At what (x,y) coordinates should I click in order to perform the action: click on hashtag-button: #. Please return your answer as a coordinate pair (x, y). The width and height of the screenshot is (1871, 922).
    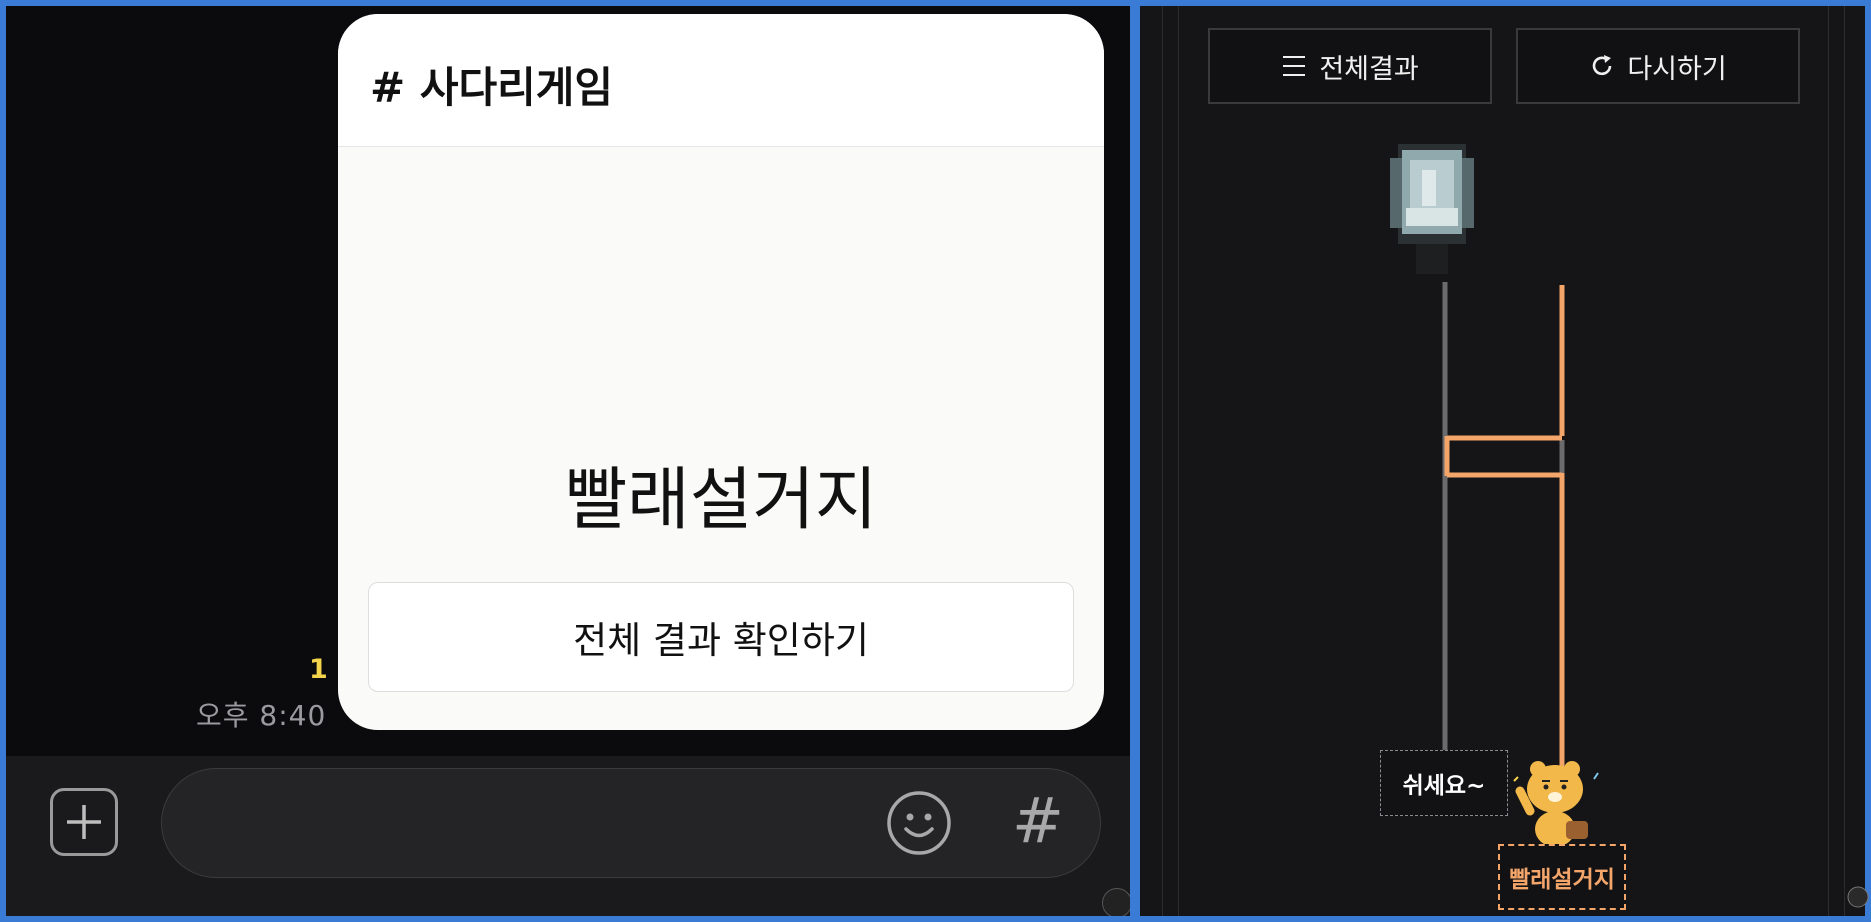
    Looking at the image, I should click on (1038, 821).